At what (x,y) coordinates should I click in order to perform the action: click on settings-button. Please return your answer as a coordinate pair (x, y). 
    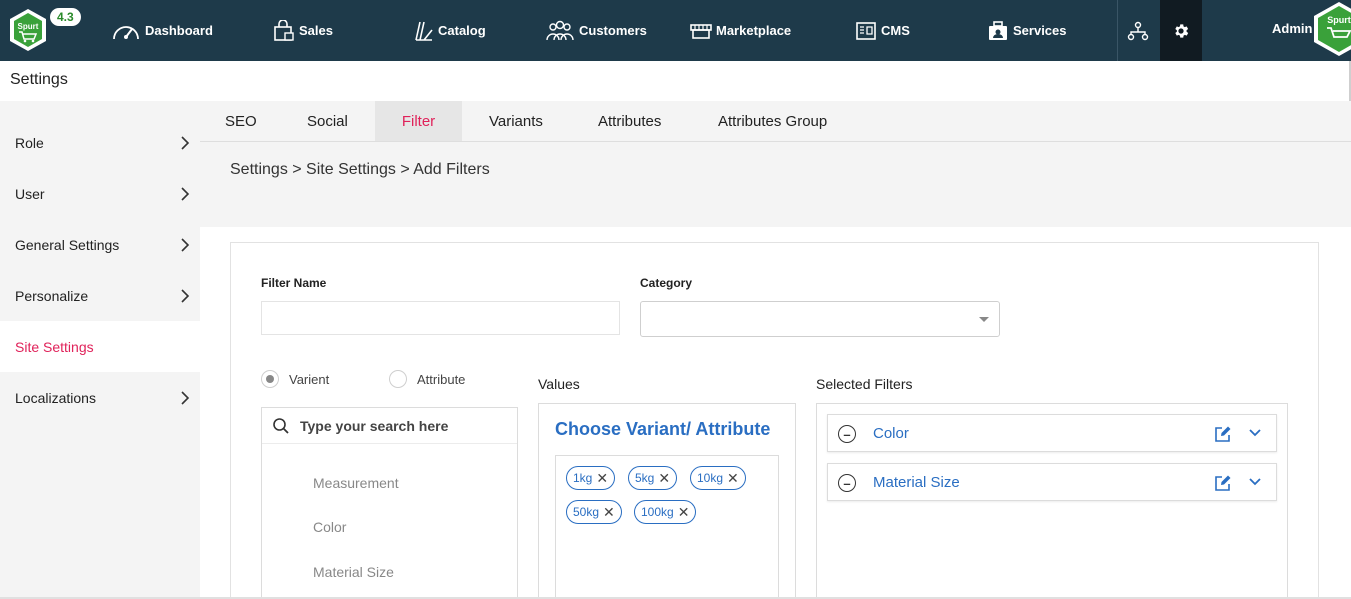
    Looking at the image, I should click on (1181, 30).